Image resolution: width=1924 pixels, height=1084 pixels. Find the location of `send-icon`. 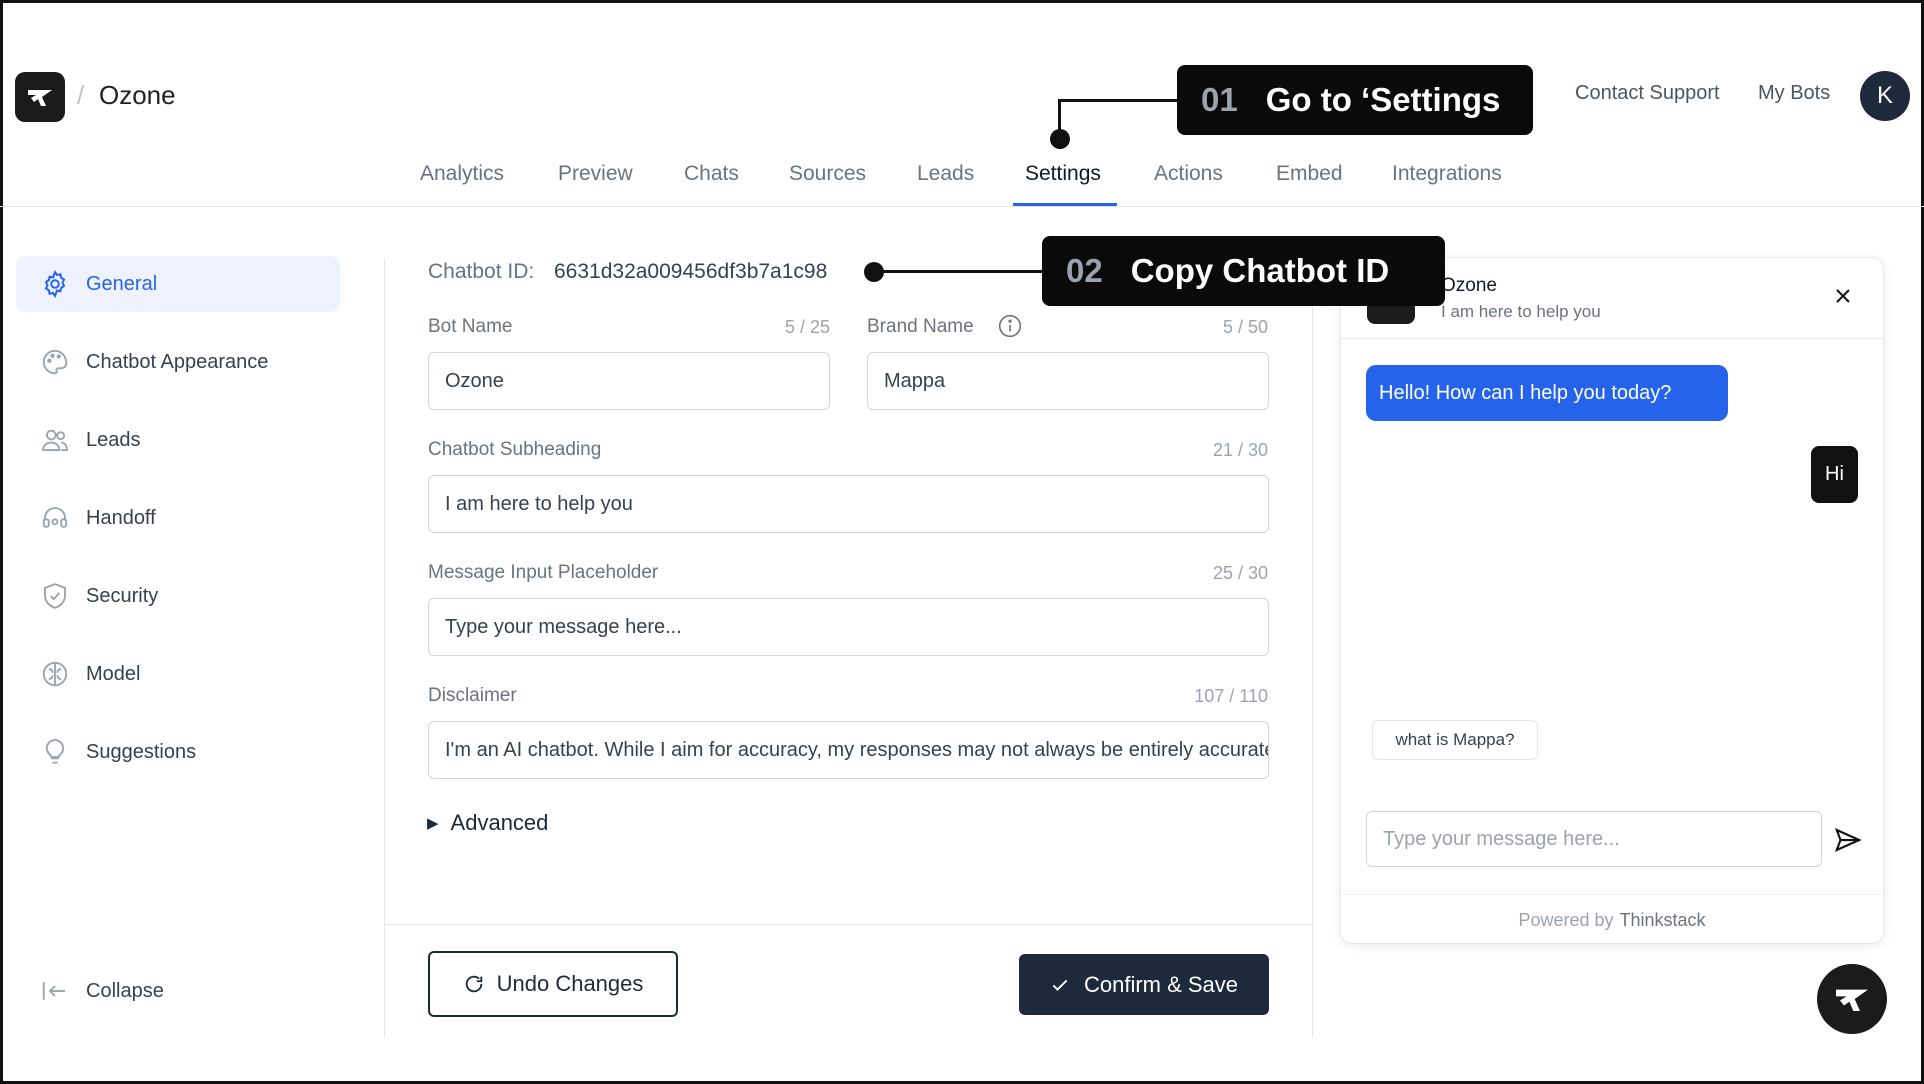

send-icon is located at coordinates (1848, 840).